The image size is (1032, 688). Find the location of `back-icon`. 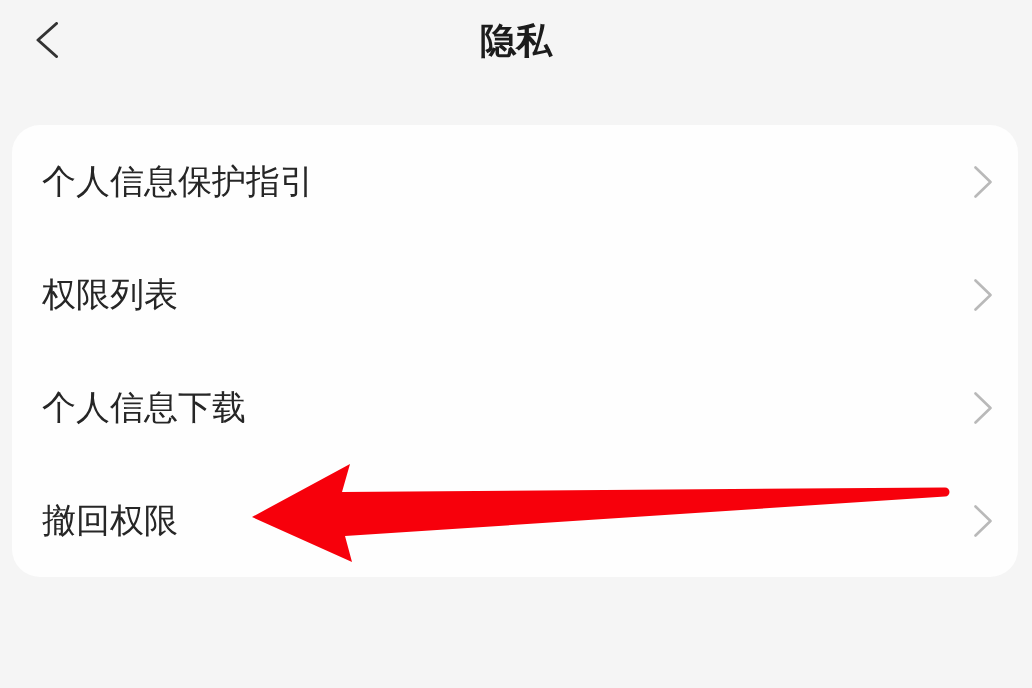

back-icon is located at coordinates (47, 40).